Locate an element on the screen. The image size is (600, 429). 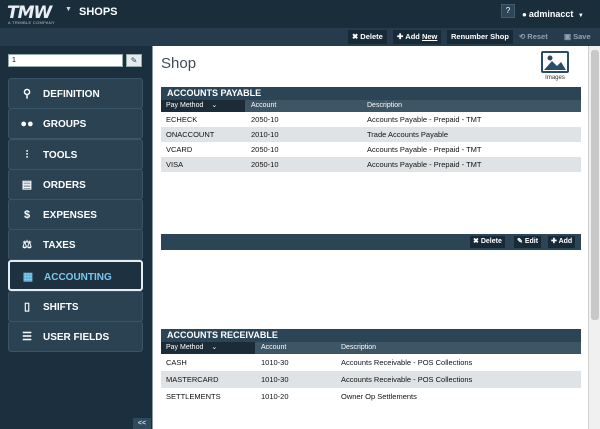
add-new-button: ✚ Add New is located at coordinates (417, 37).